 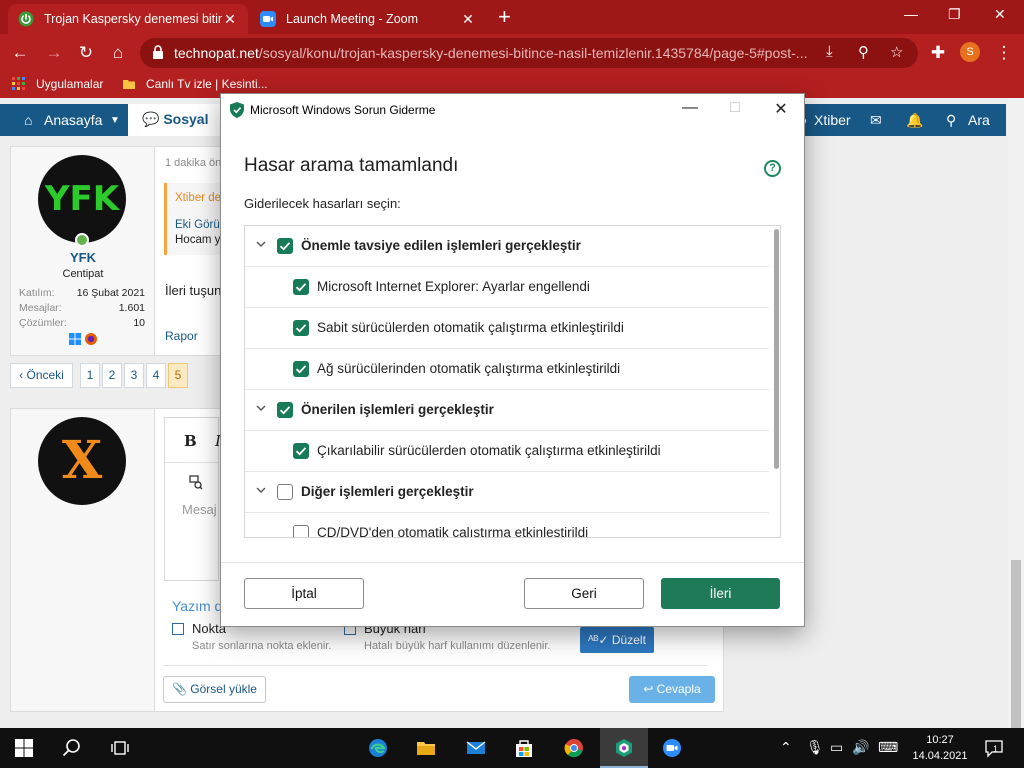 I want to click on nav-user: Xtiber, so click(x=832, y=120).